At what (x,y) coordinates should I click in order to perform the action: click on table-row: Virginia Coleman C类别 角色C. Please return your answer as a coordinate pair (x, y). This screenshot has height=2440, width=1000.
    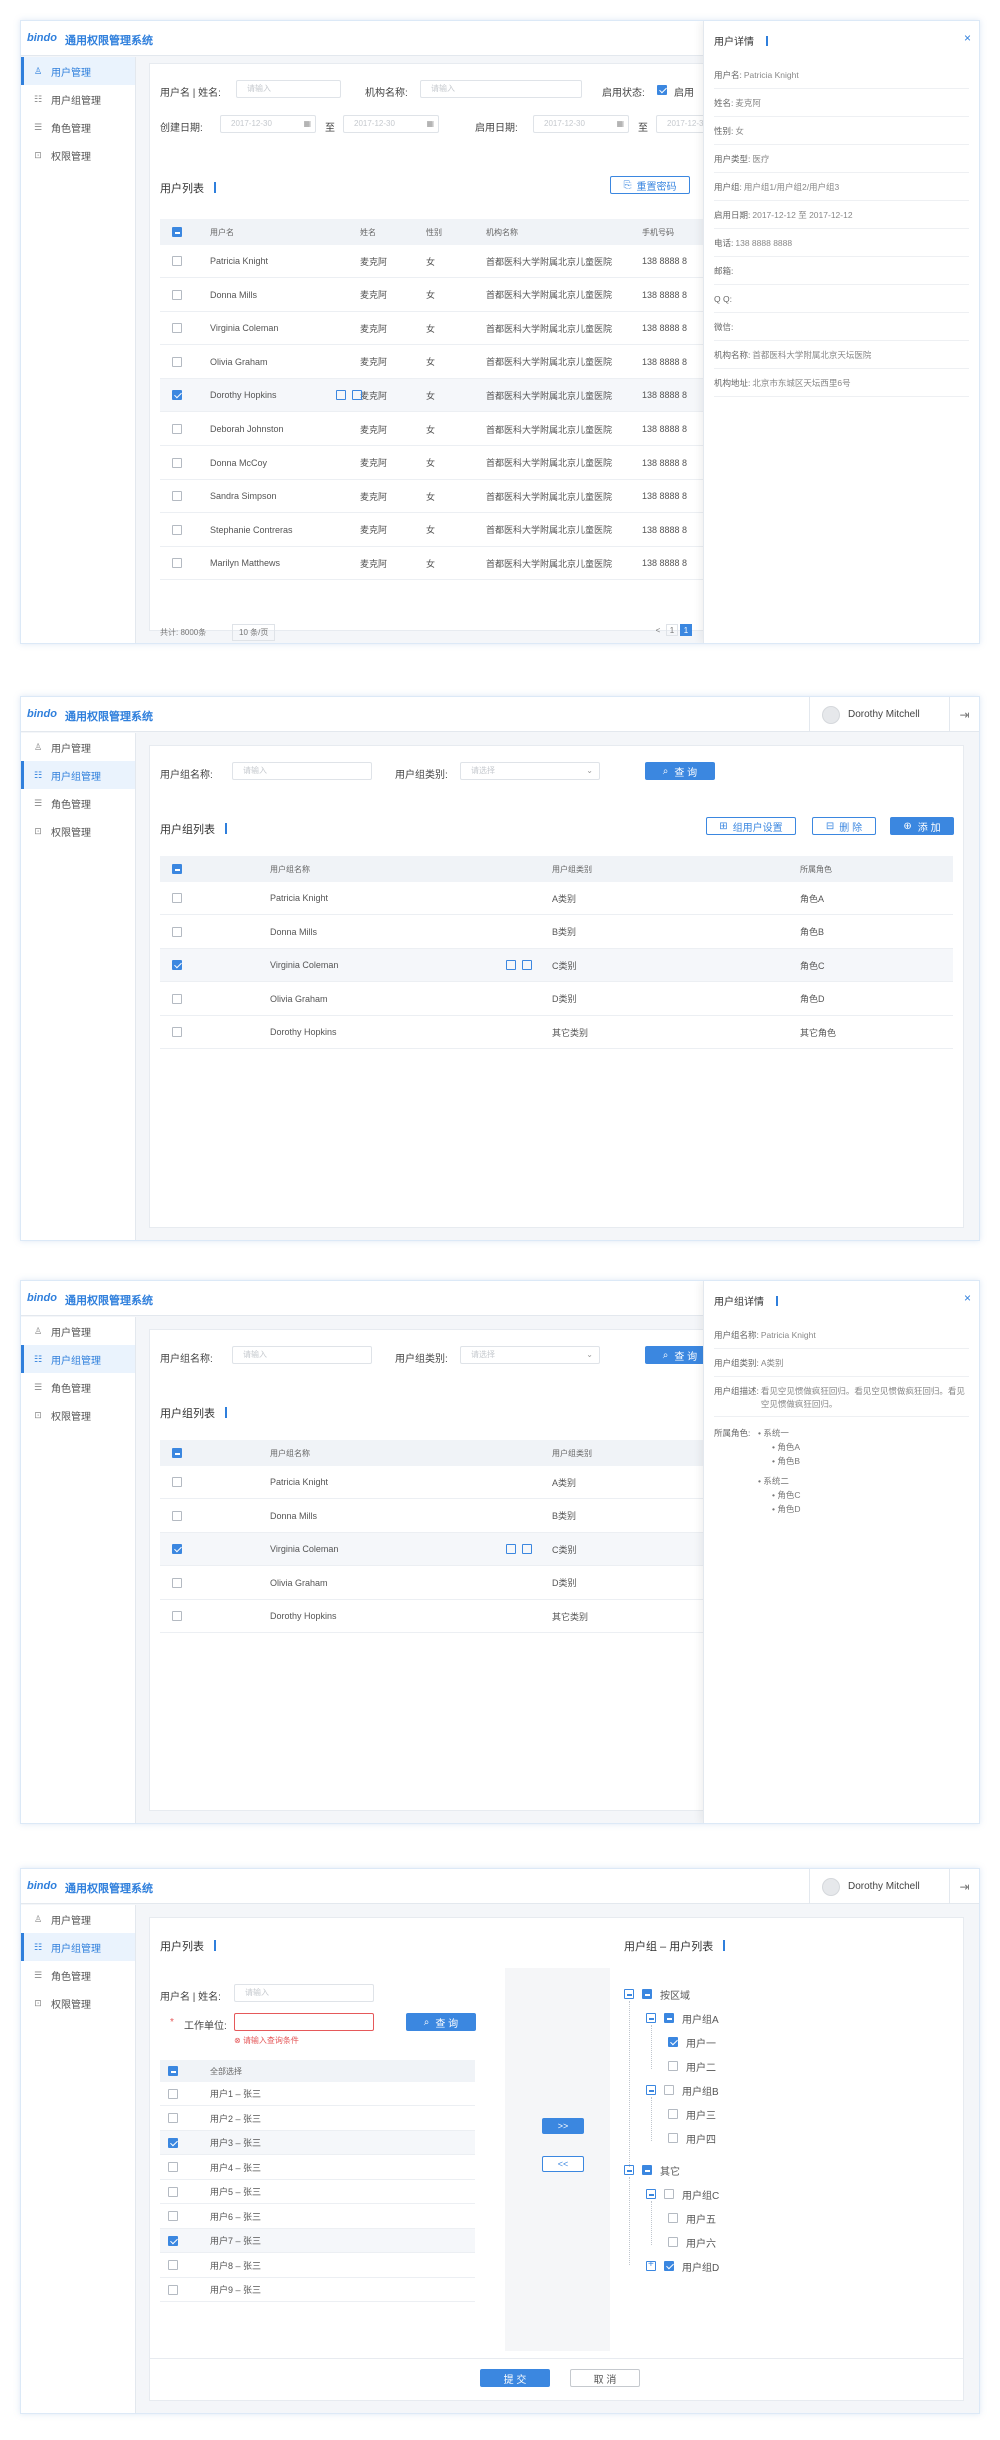
    Looking at the image, I should click on (556, 965).